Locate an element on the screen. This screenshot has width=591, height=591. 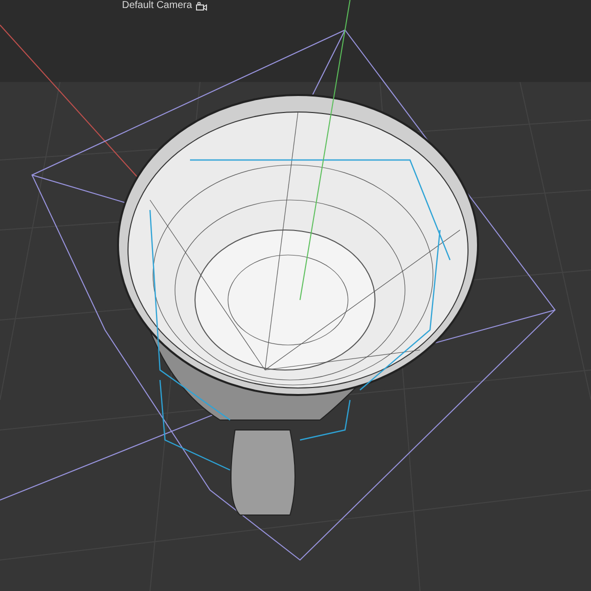
camera-label: Default Camera is located at coordinates (157, 6).